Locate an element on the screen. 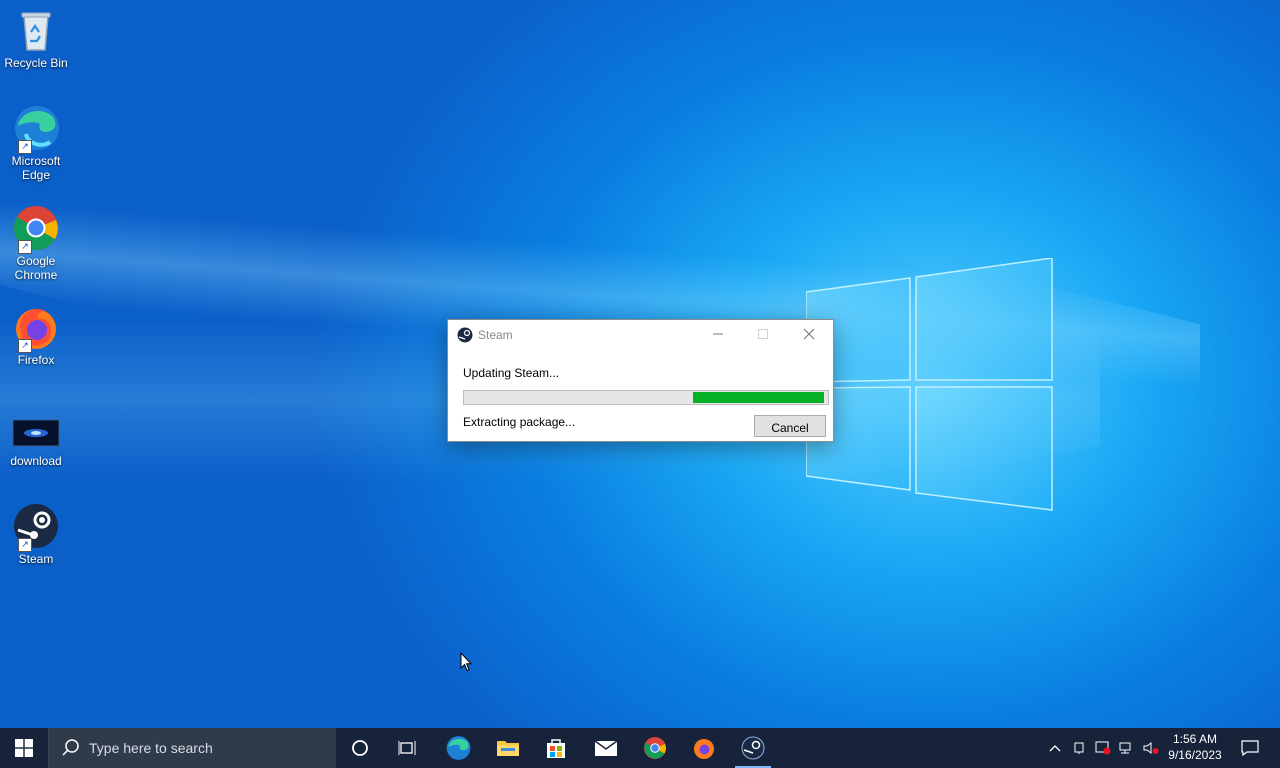 The height and width of the screenshot is (768, 1280). taskbar-edge is located at coordinates (458, 748).